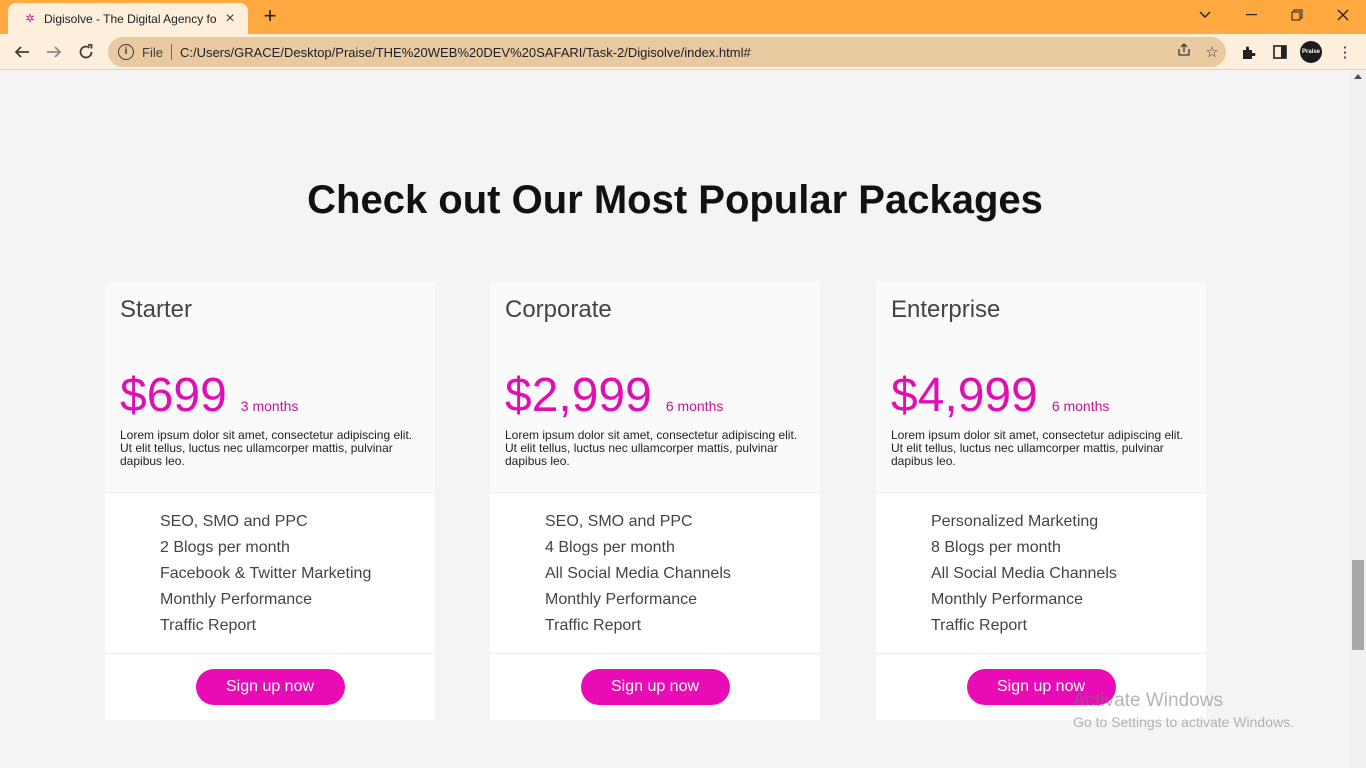 Image resolution: width=1366 pixels, height=768 pixels. What do you see at coordinates (675, 200) in the screenshot?
I see `section-heading: Check out Our Most Popular Packages` at bounding box center [675, 200].